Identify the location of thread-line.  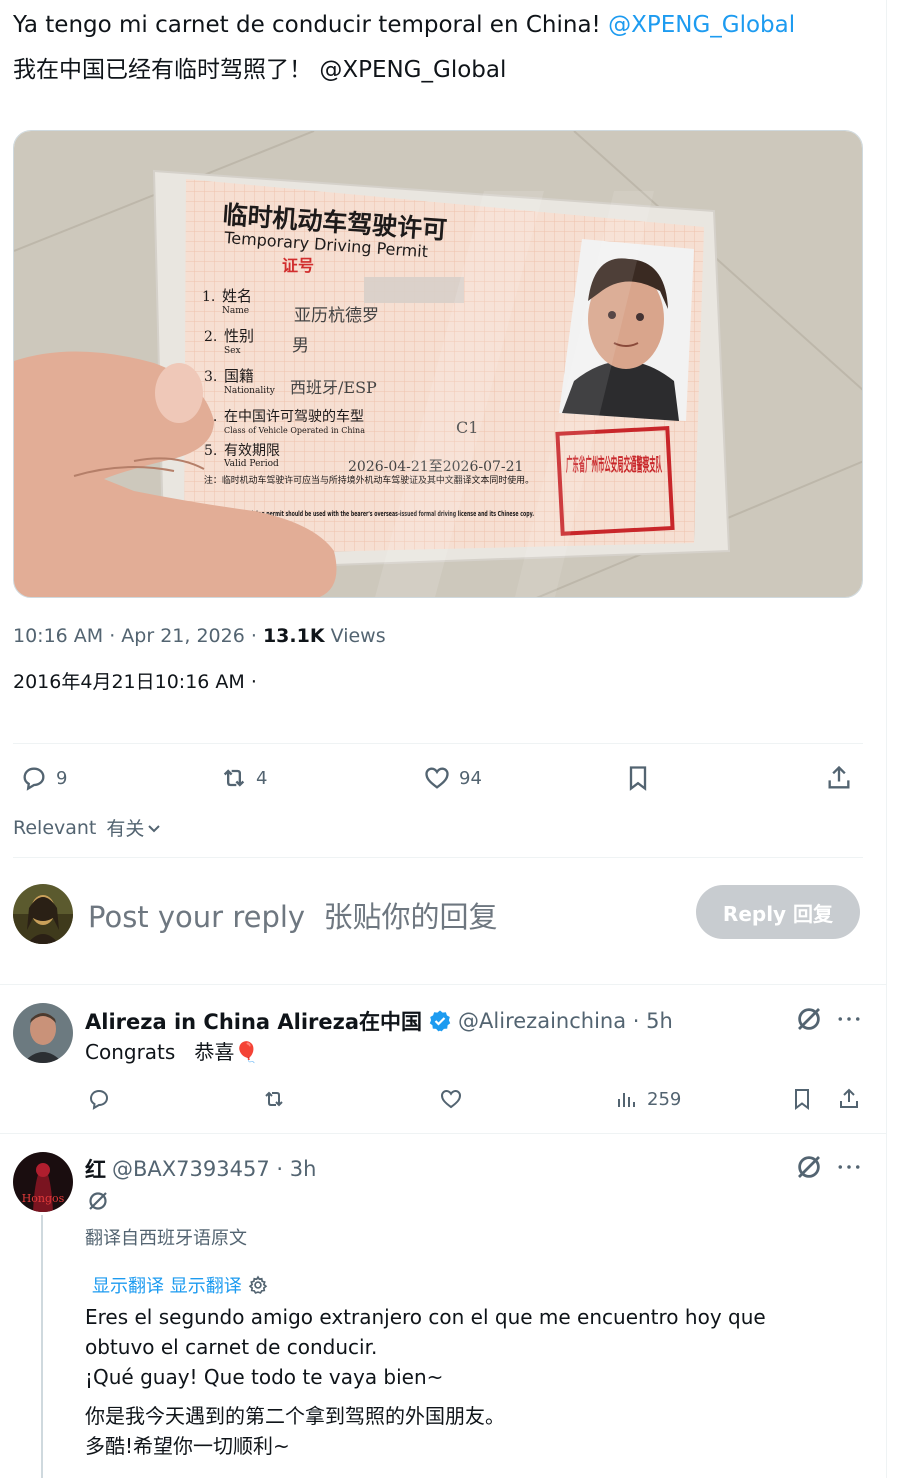
(42, 1346).